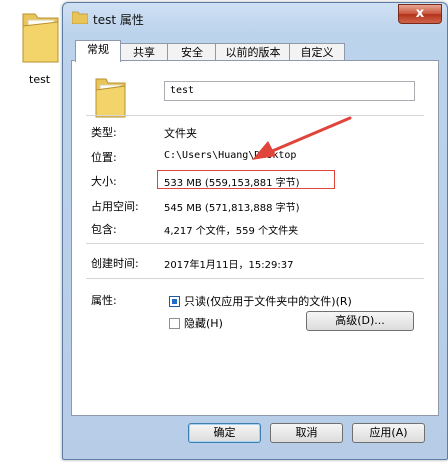  Describe the element at coordinates (192, 52) in the screenshot. I see `tab-security: 安全` at that location.